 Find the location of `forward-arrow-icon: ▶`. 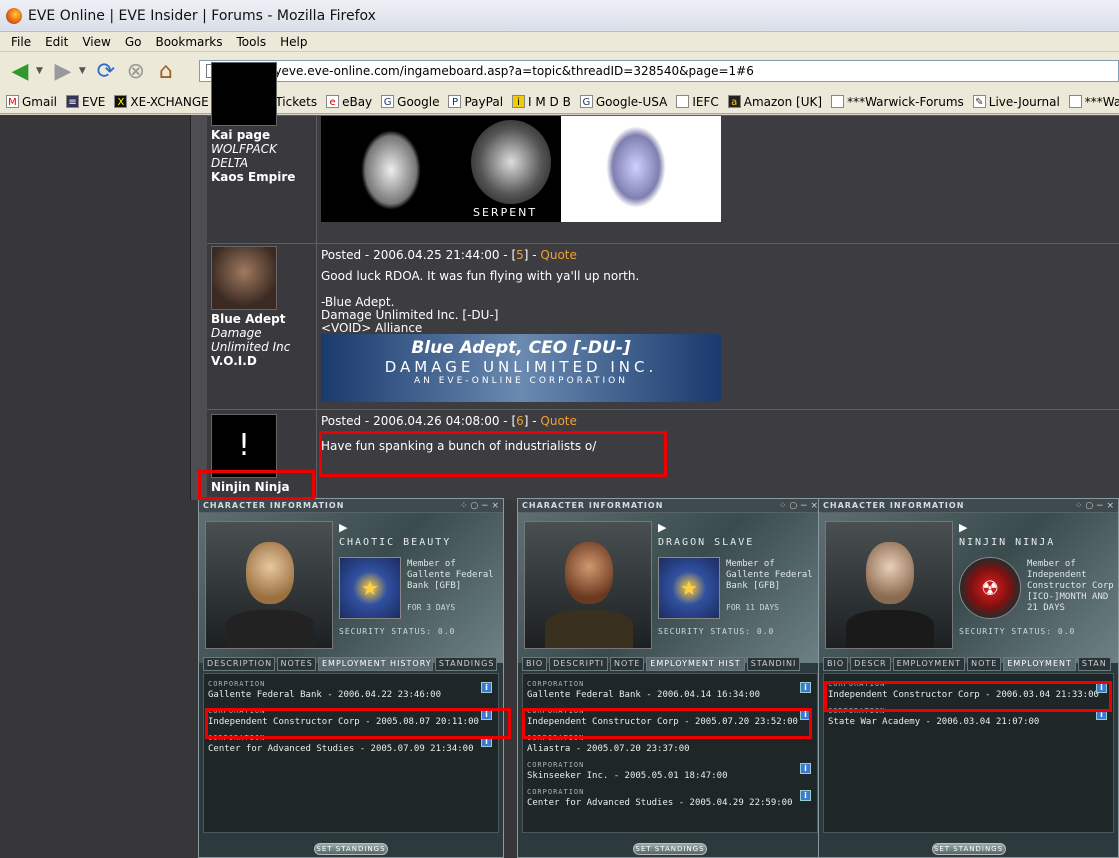

forward-arrow-icon: ▶ is located at coordinates (63, 71).